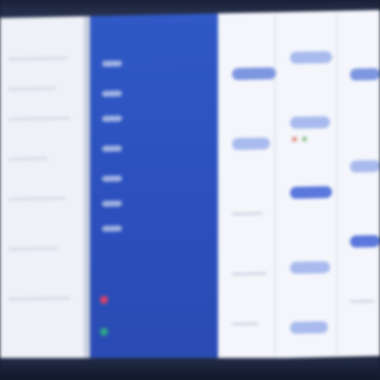 This screenshot has height=380, width=380. I want to click on status-dot-green, so click(104, 331).